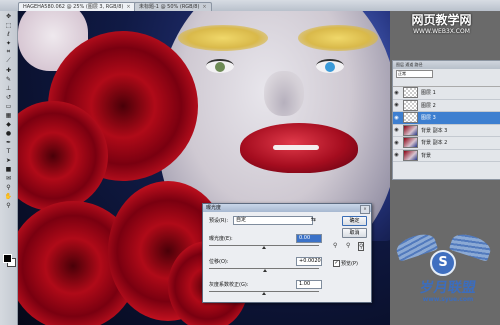 The width and height of the screenshot is (500, 325). I want to click on document-tab-label: HAGEHA580.062 @ 25% (图层 3, RGB/8), so click(73, 7).